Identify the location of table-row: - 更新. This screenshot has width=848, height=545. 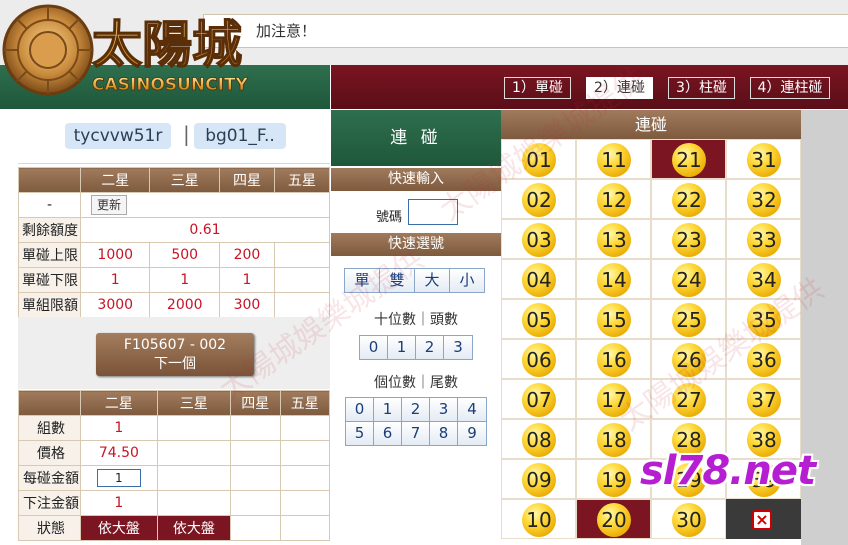
(174, 205).